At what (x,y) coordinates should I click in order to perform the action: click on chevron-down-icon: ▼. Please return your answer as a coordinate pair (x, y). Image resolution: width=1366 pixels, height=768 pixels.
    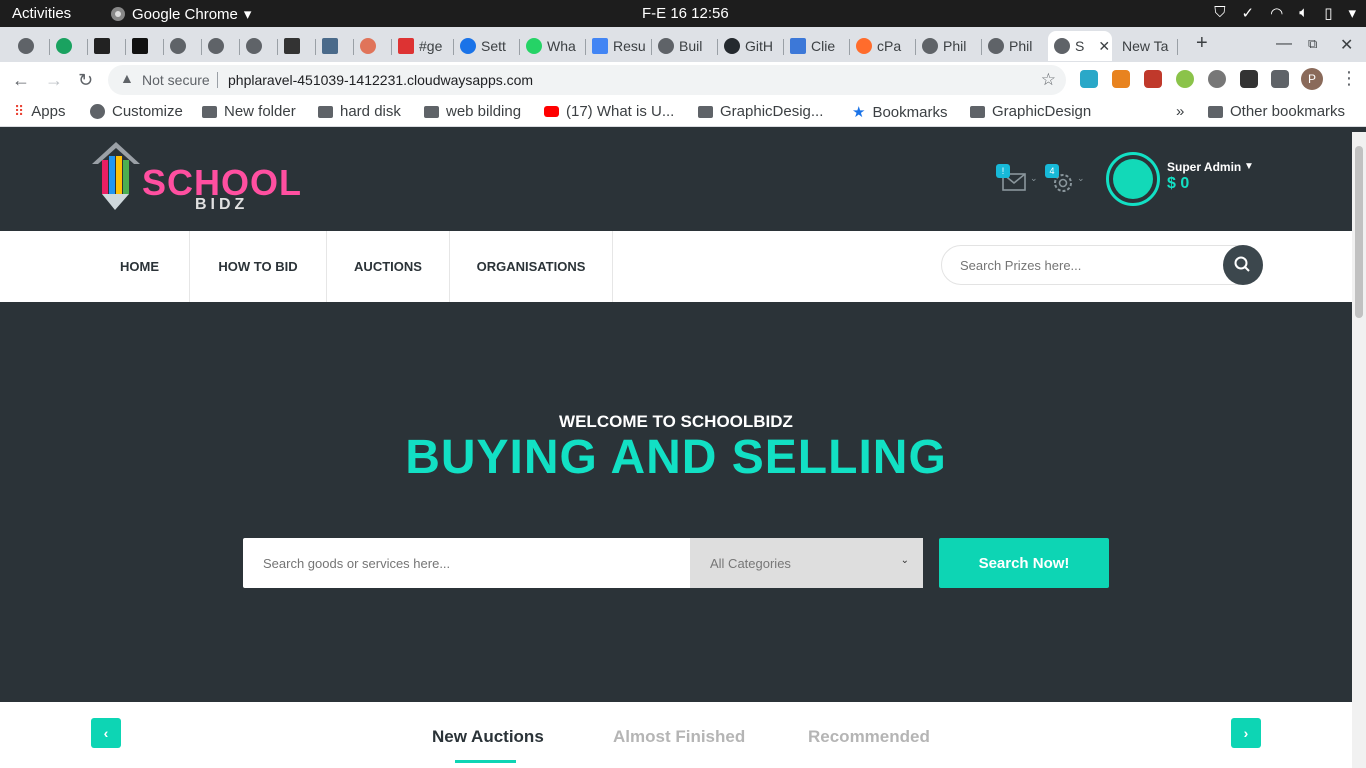
    Looking at the image, I should click on (1249, 166).